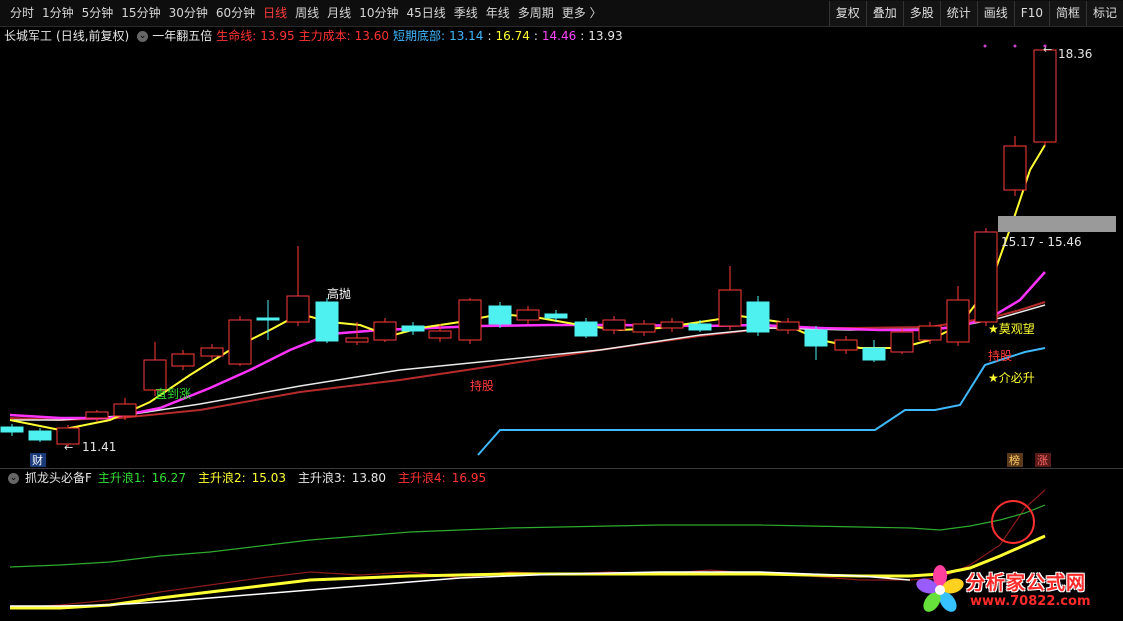 Image resolution: width=1123 pixels, height=621 pixels. What do you see at coordinates (1042, 460) in the screenshot?
I see `zhang-label: 涨` at bounding box center [1042, 460].